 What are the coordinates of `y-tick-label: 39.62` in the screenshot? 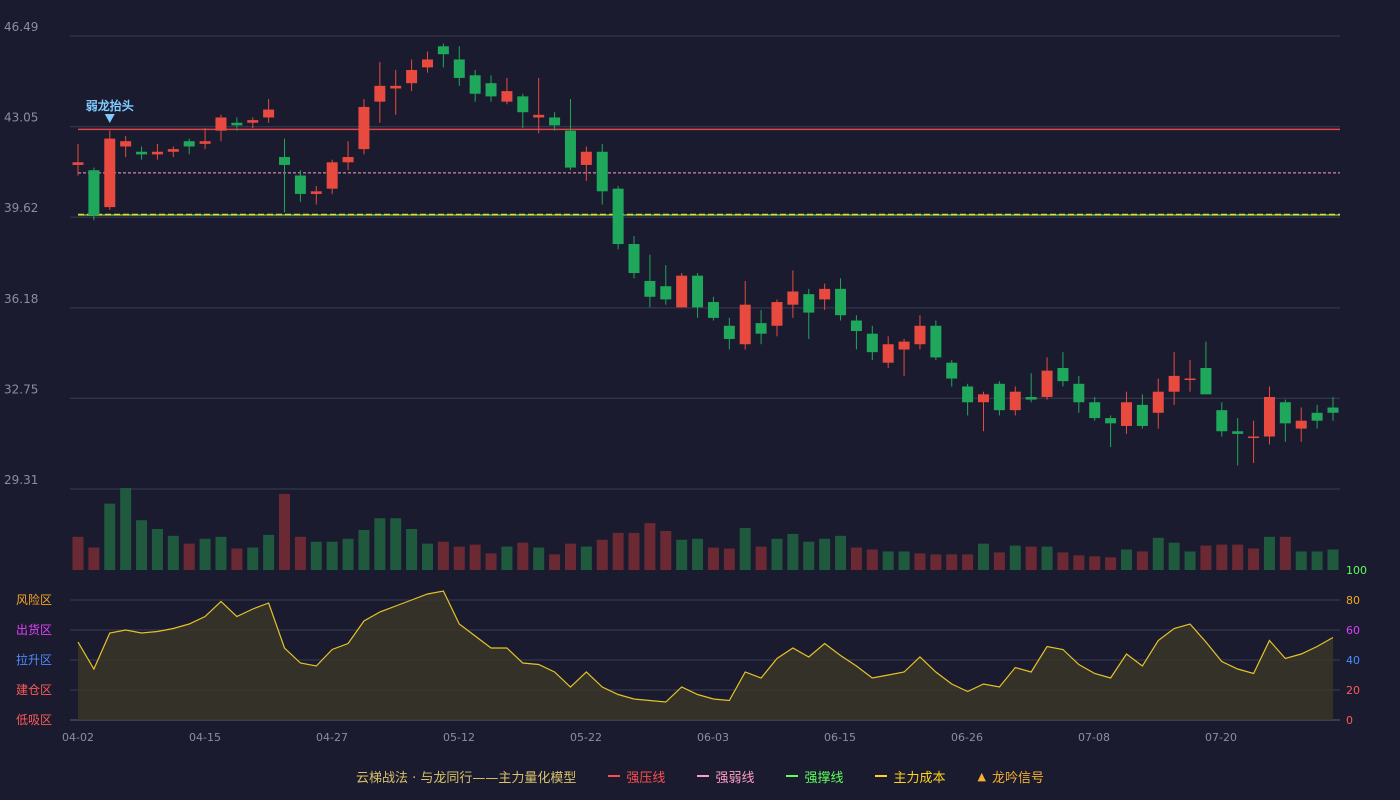 It's located at (21, 208).